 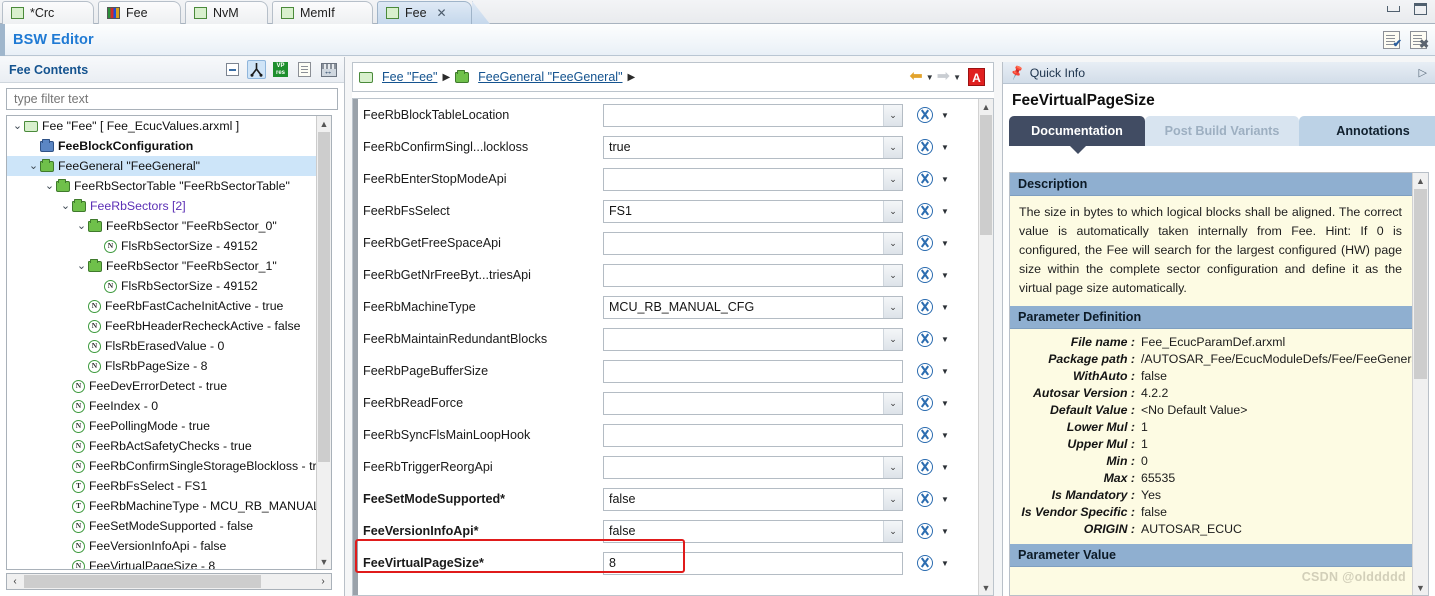 What do you see at coordinates (161, 386) in the screenshot?
I see `tree-item: N FeeDevErrorDetect - true` at bounding box center [161, 386].